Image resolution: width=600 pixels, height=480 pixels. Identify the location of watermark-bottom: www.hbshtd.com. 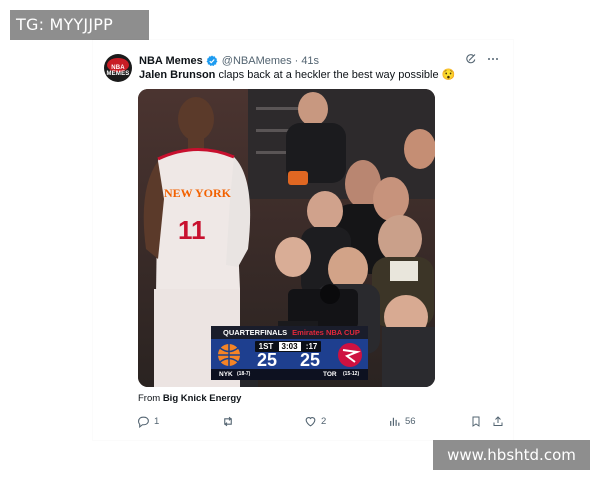
(511, 455).